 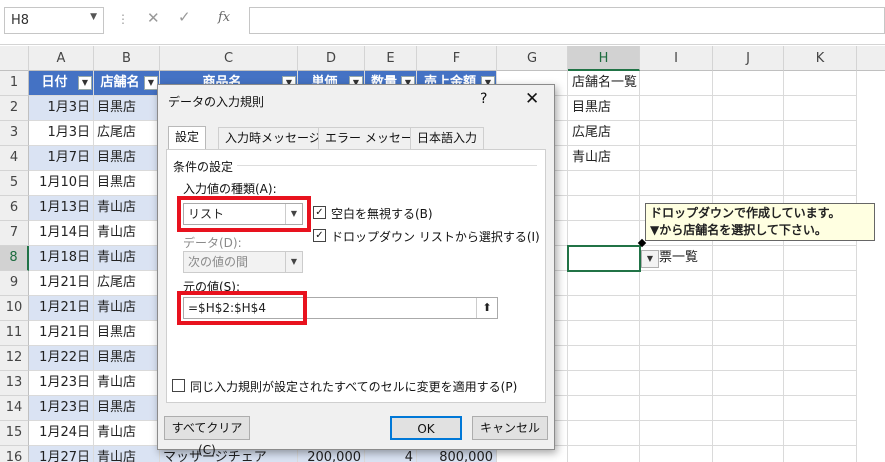 I want to click on row-header: 1, so click(x=14, y=83).